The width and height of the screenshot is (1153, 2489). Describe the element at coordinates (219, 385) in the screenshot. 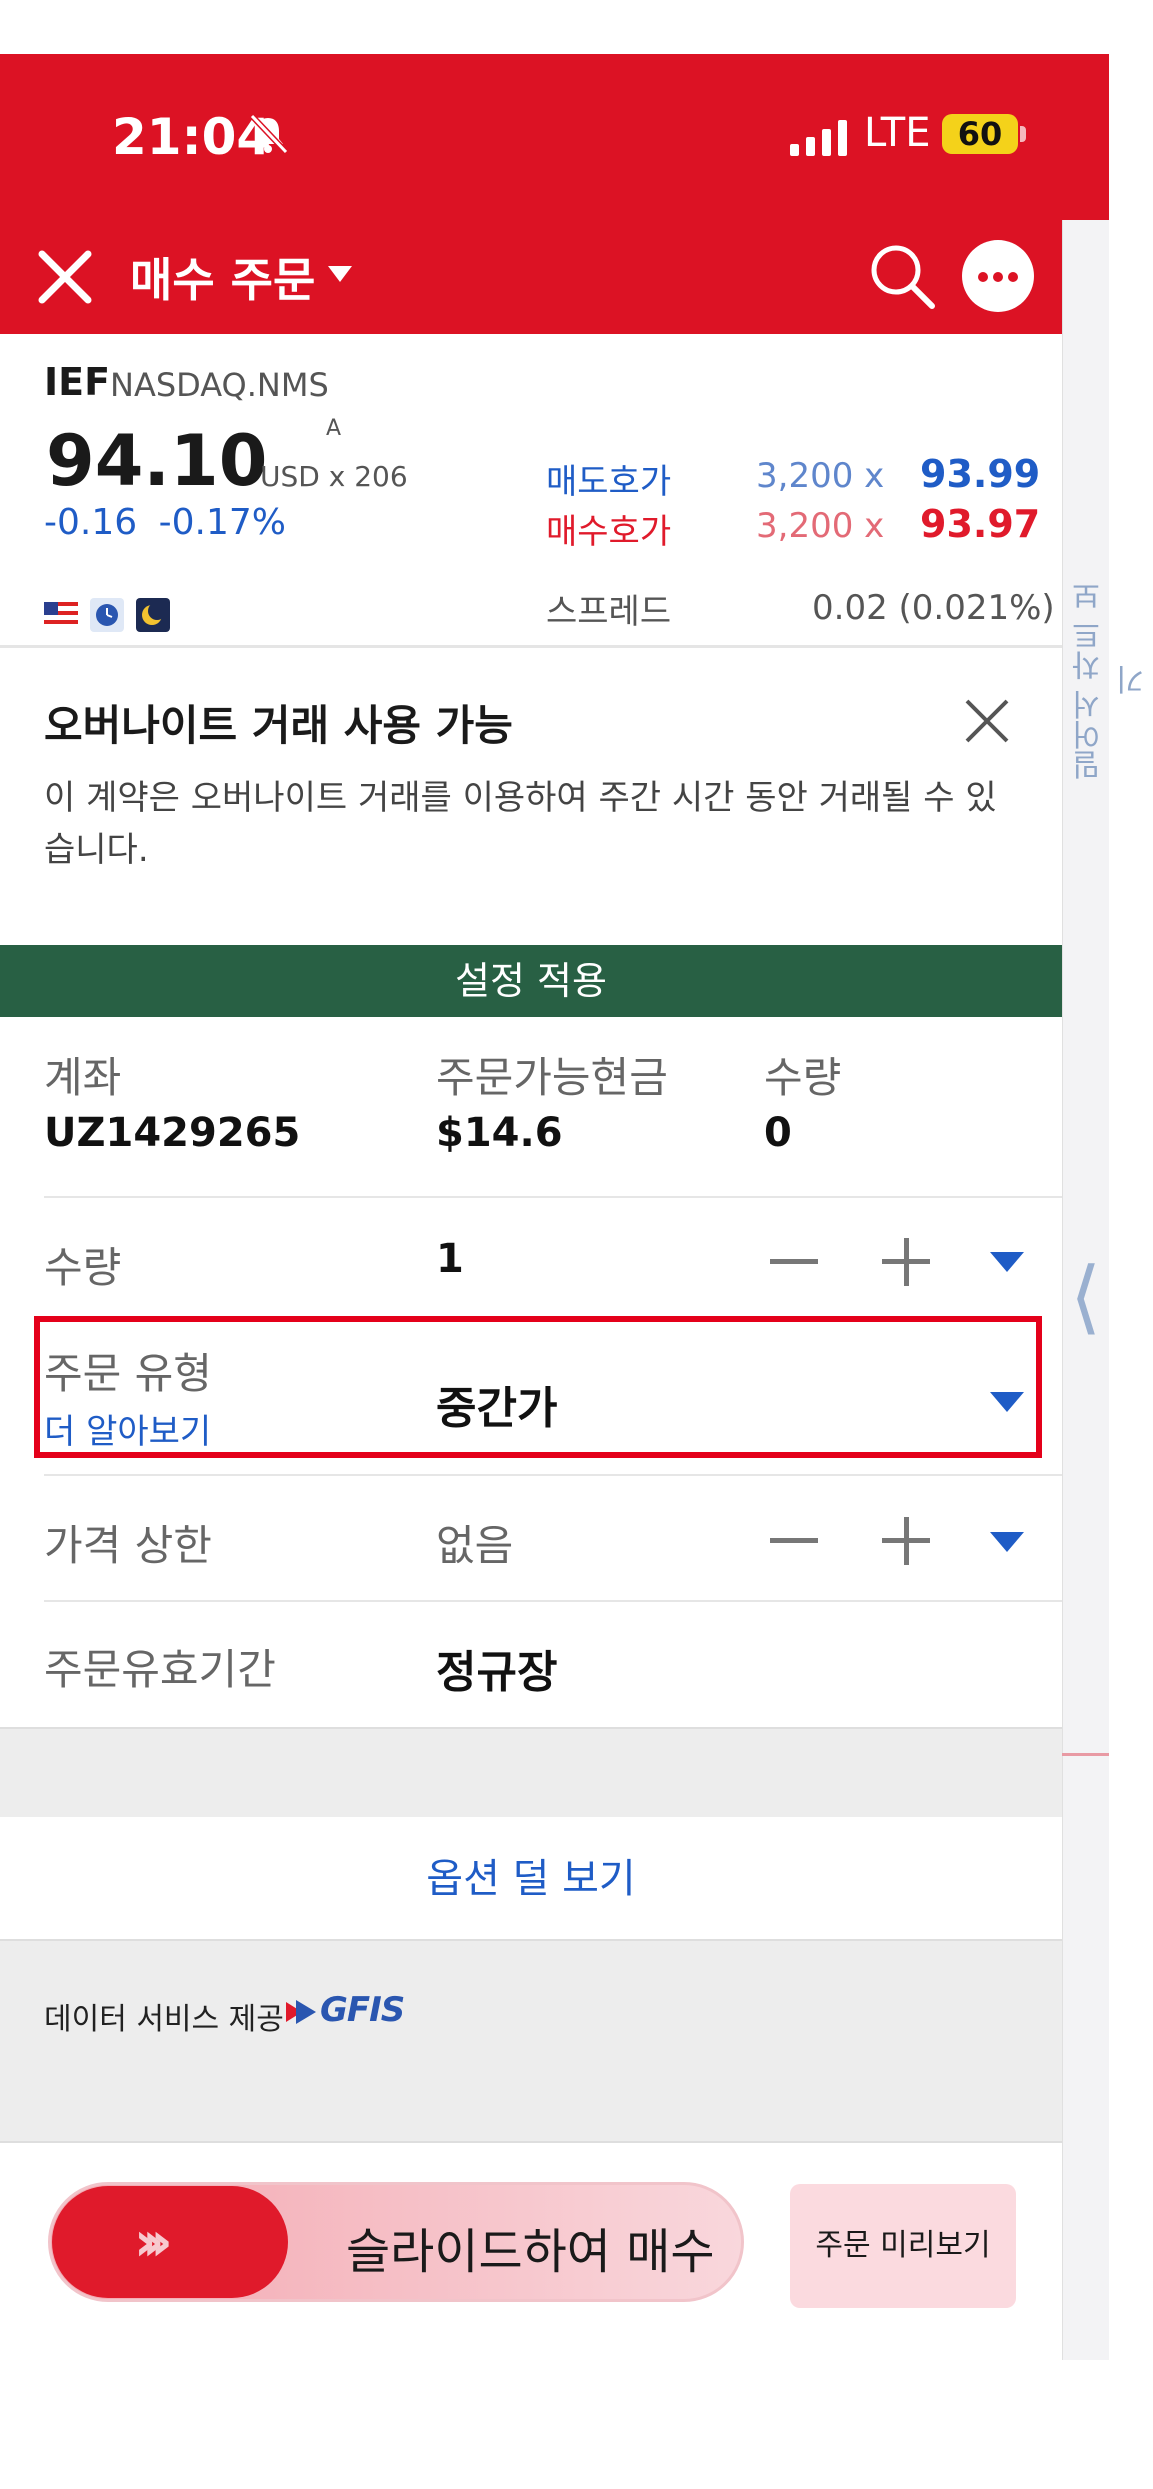

I see `exchange: NASDAQ.NMS` at that location.